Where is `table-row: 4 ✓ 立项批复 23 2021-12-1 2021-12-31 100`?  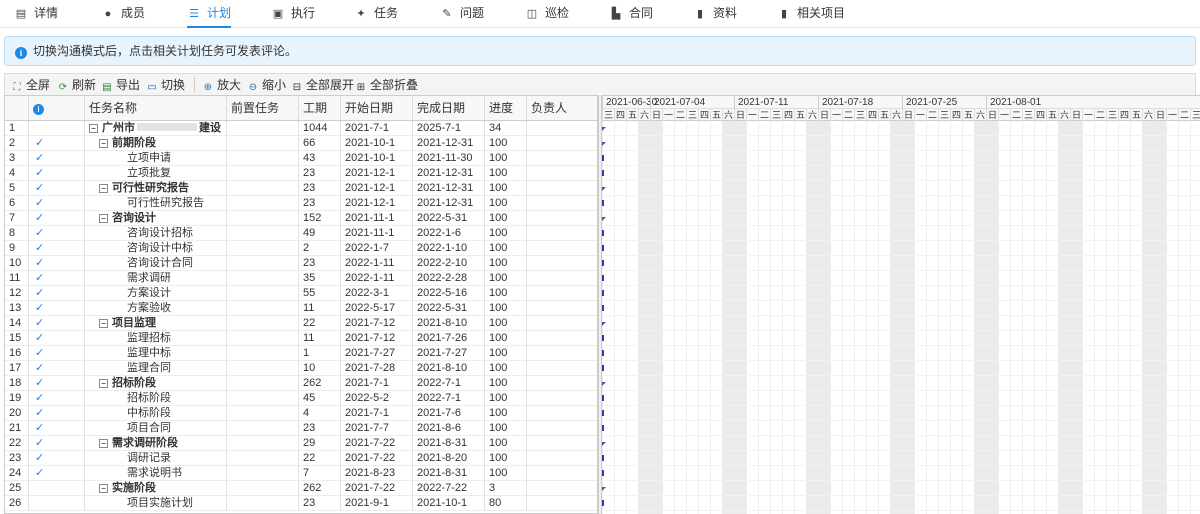 table-row: 4 ✓ 立项批复 23 2021-12-1 2021-12-31 100 is located at coordinates (301, 173).